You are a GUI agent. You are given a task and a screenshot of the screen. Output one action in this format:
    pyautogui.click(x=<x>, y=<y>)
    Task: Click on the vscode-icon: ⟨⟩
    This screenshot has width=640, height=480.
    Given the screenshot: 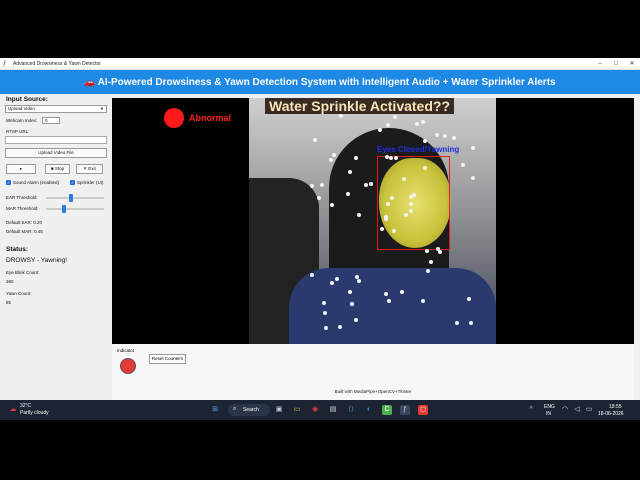 What is the action you would take?
    pyautogui.click(x=351, y=410)
    